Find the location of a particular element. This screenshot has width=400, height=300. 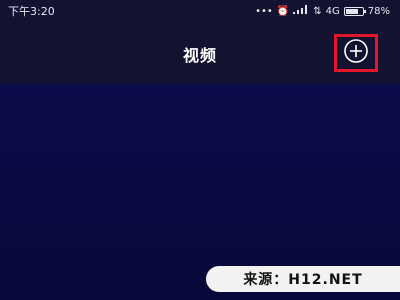

data-transfer-icon: ⇅ is located at coordinates (317, 11).